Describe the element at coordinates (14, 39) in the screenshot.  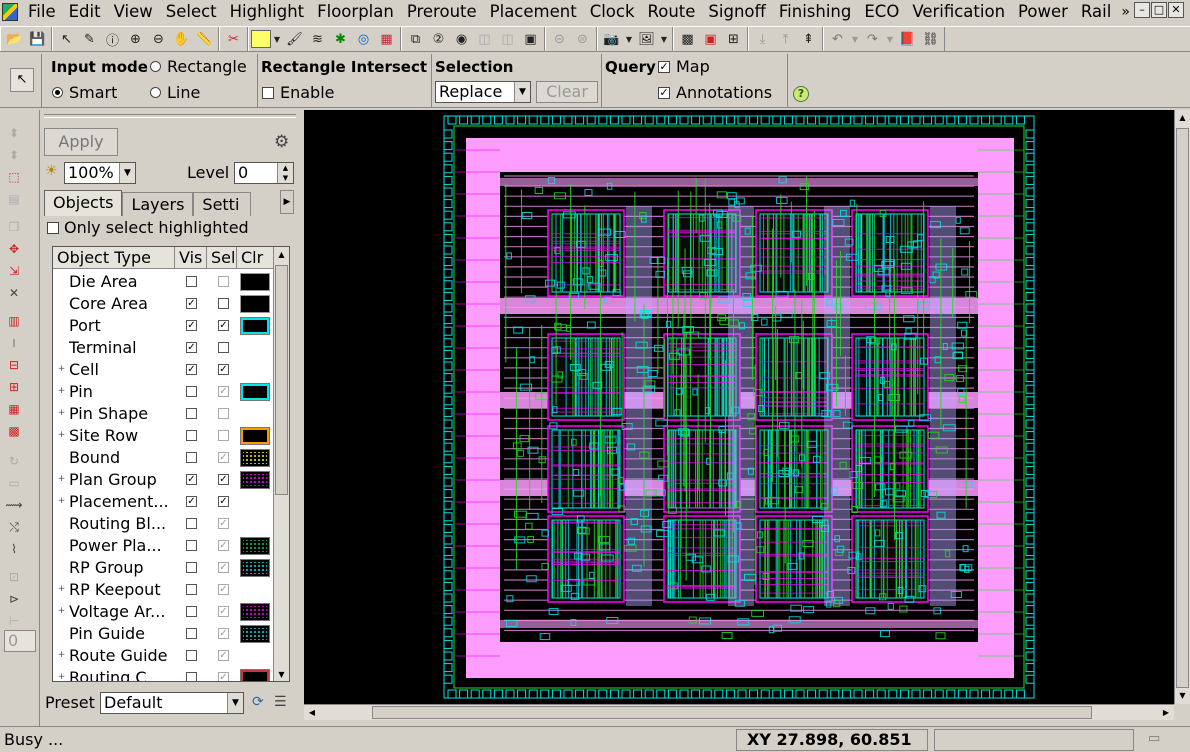
I see `open-folder-icon: 📂` at that location.